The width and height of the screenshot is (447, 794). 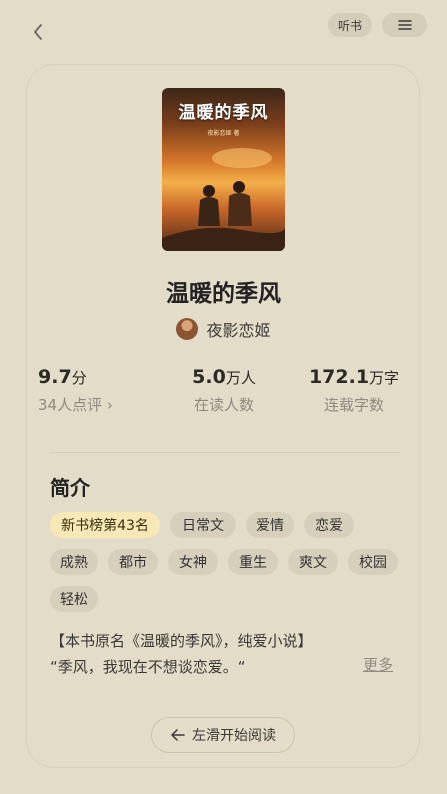 I want to click on hamburger-menu-icon, so click(x=404, y=25).